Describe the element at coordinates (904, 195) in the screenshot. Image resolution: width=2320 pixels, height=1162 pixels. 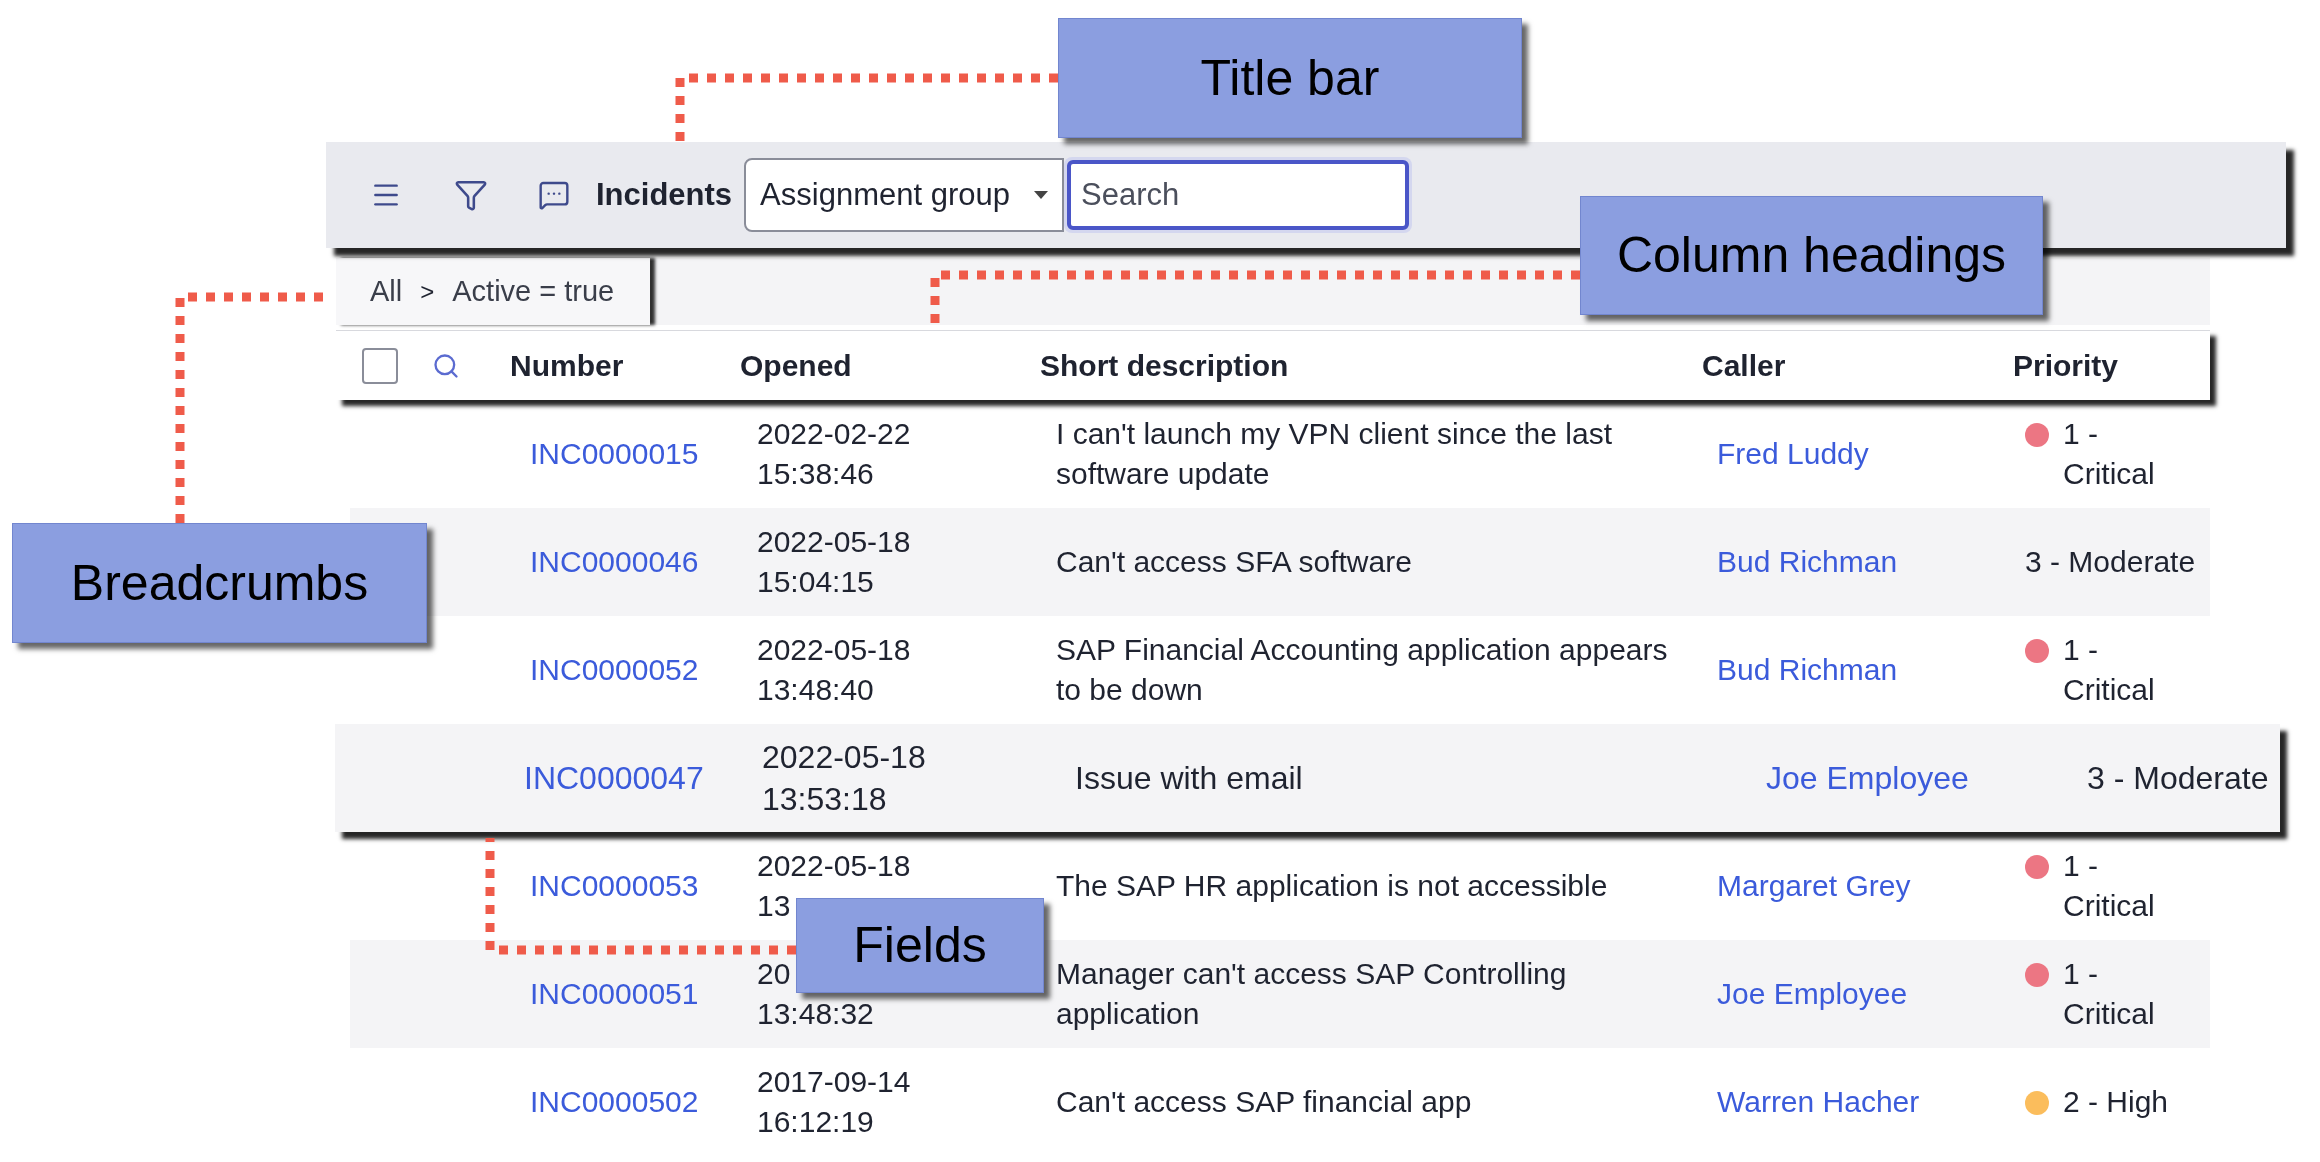
I see `field-select: Assignment group` at that location.